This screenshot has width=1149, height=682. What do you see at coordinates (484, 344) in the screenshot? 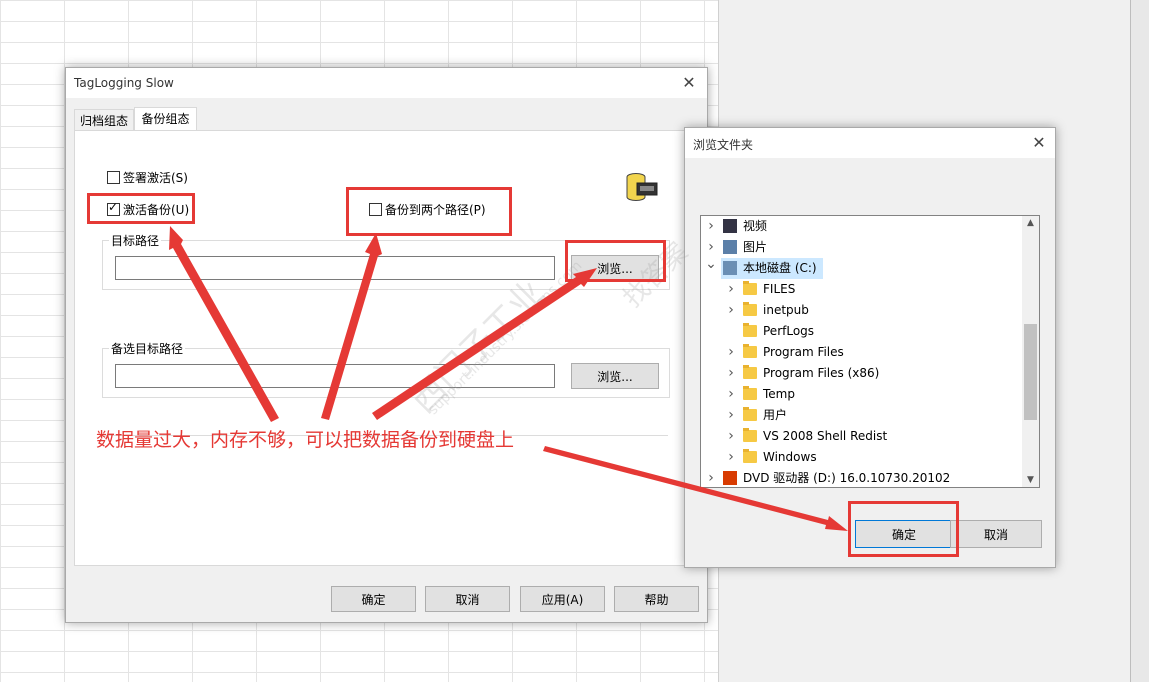
I see `arrow-to-browse-button` at bounding box center [484, 344].